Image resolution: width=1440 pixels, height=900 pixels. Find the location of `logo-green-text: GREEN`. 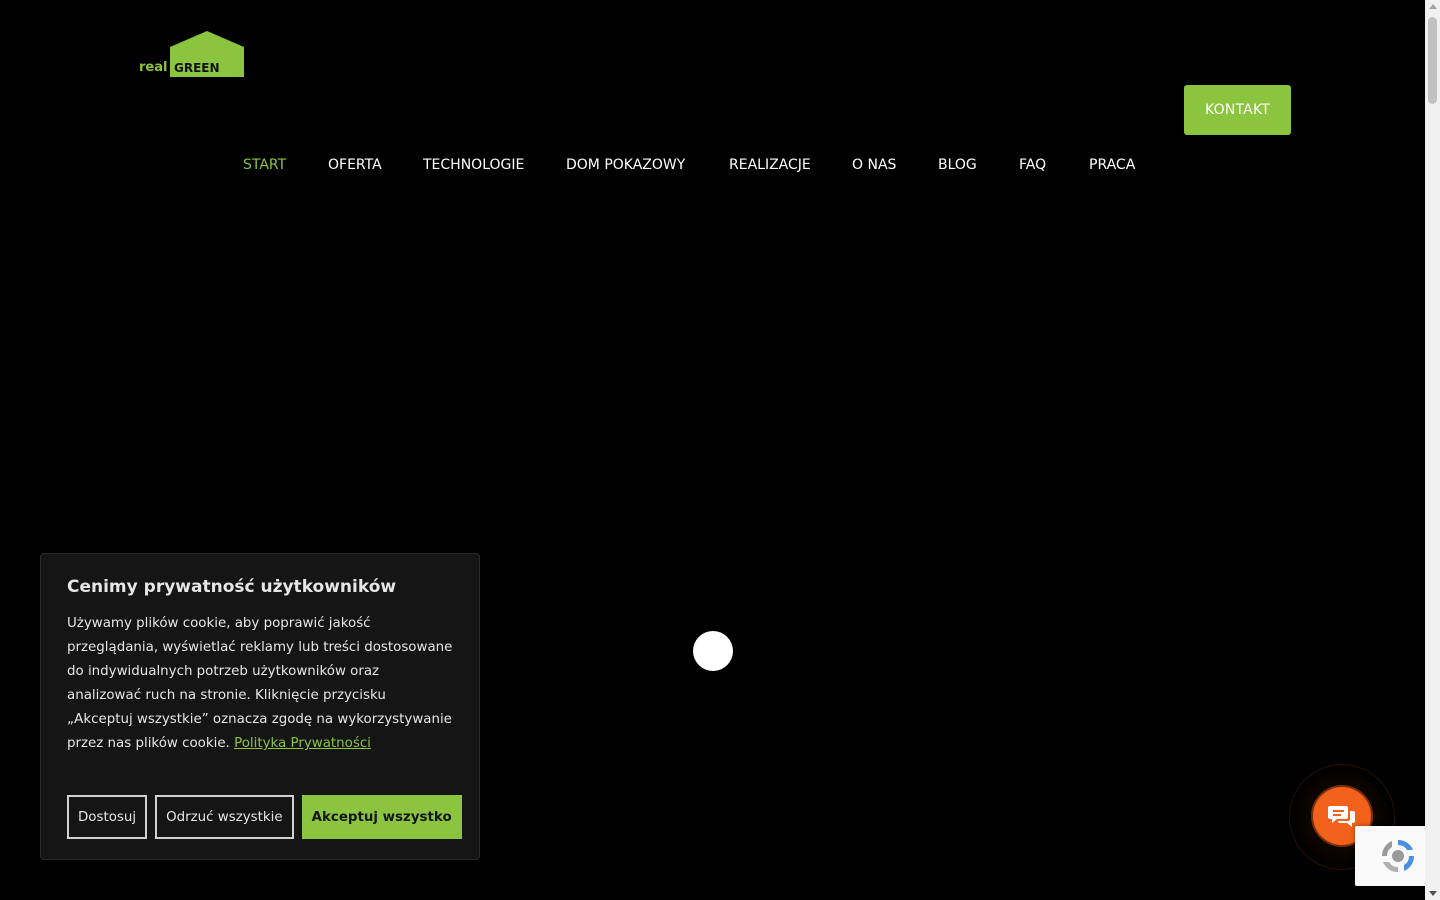

logo-green-text: GREEN is located at coordinates (197, 68).